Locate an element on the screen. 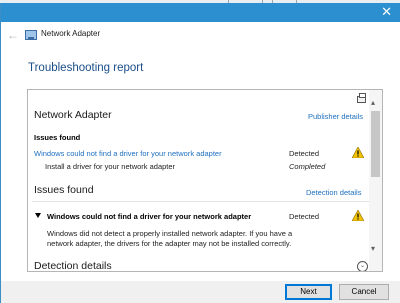 The width and height of the screenshot is (400, 303). detection-details-link: Detection details is located at coordinates (333, 192).